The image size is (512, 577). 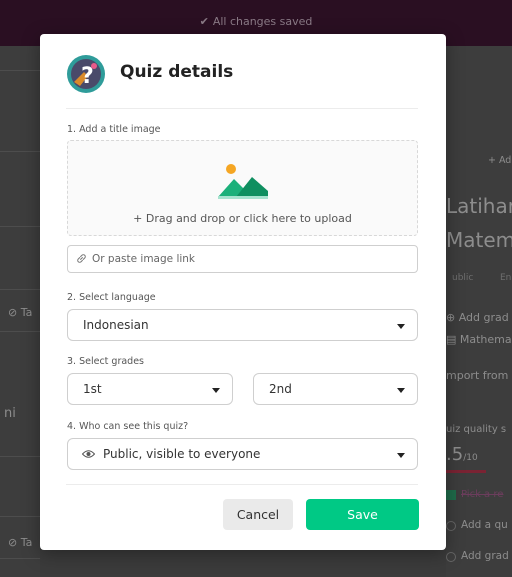 What do you see at coordinates (479, 206) in the screenshot?
I see `background-quiz-title: Latihar` at bounding box center [479, 206].